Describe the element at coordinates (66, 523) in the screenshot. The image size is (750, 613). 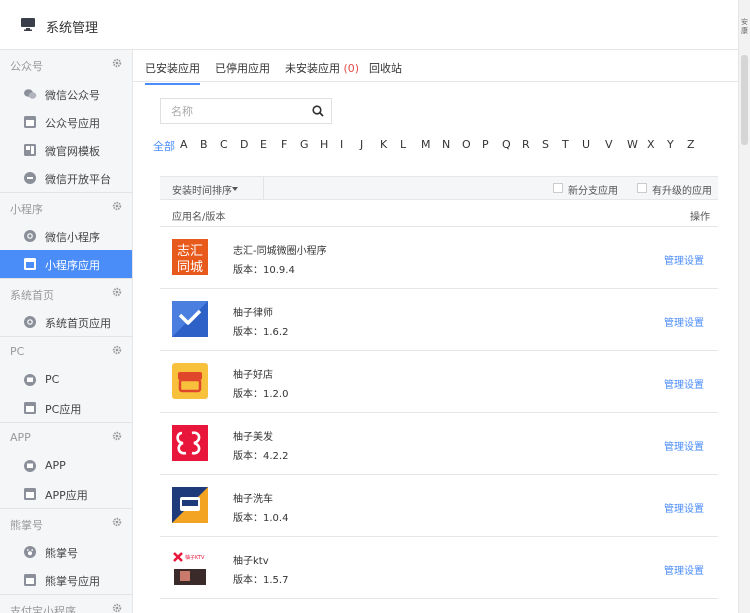
I see `sidebar-section-xiongzhang: 熊掌号` at that location.